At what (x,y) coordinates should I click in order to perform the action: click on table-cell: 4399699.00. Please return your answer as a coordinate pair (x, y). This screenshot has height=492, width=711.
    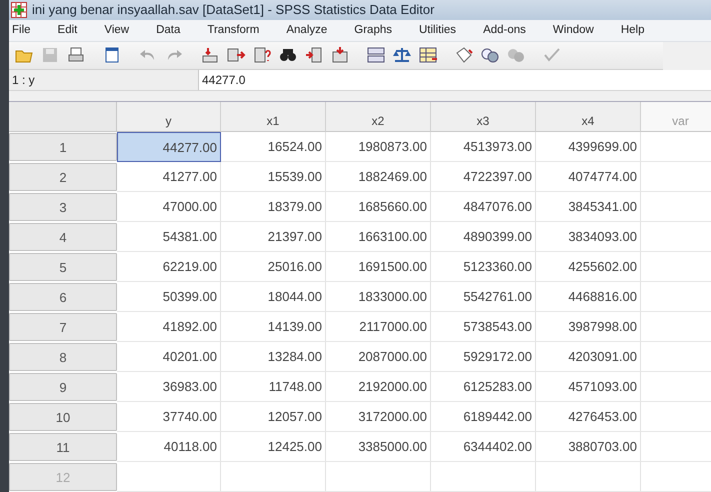
    Looking at the image, I should click on (588, 147).